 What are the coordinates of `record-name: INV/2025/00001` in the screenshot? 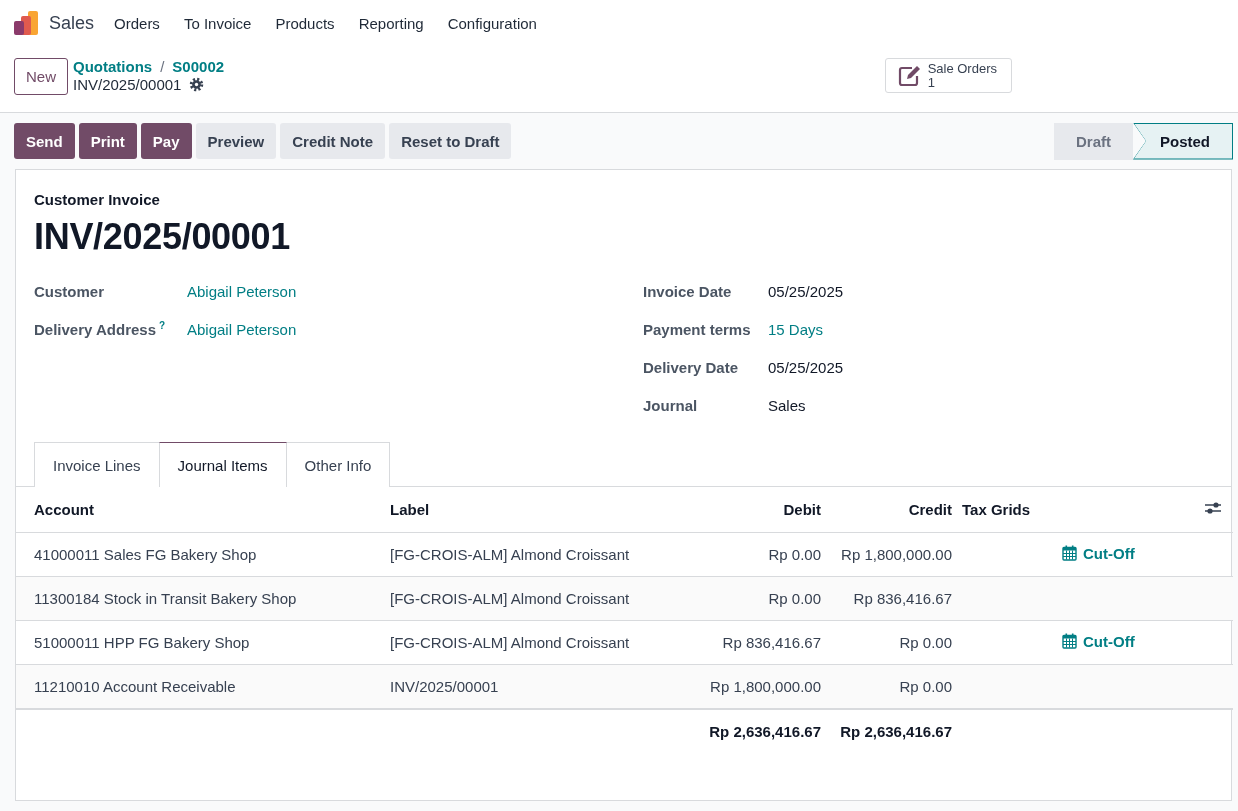 It's located at (127, 84).